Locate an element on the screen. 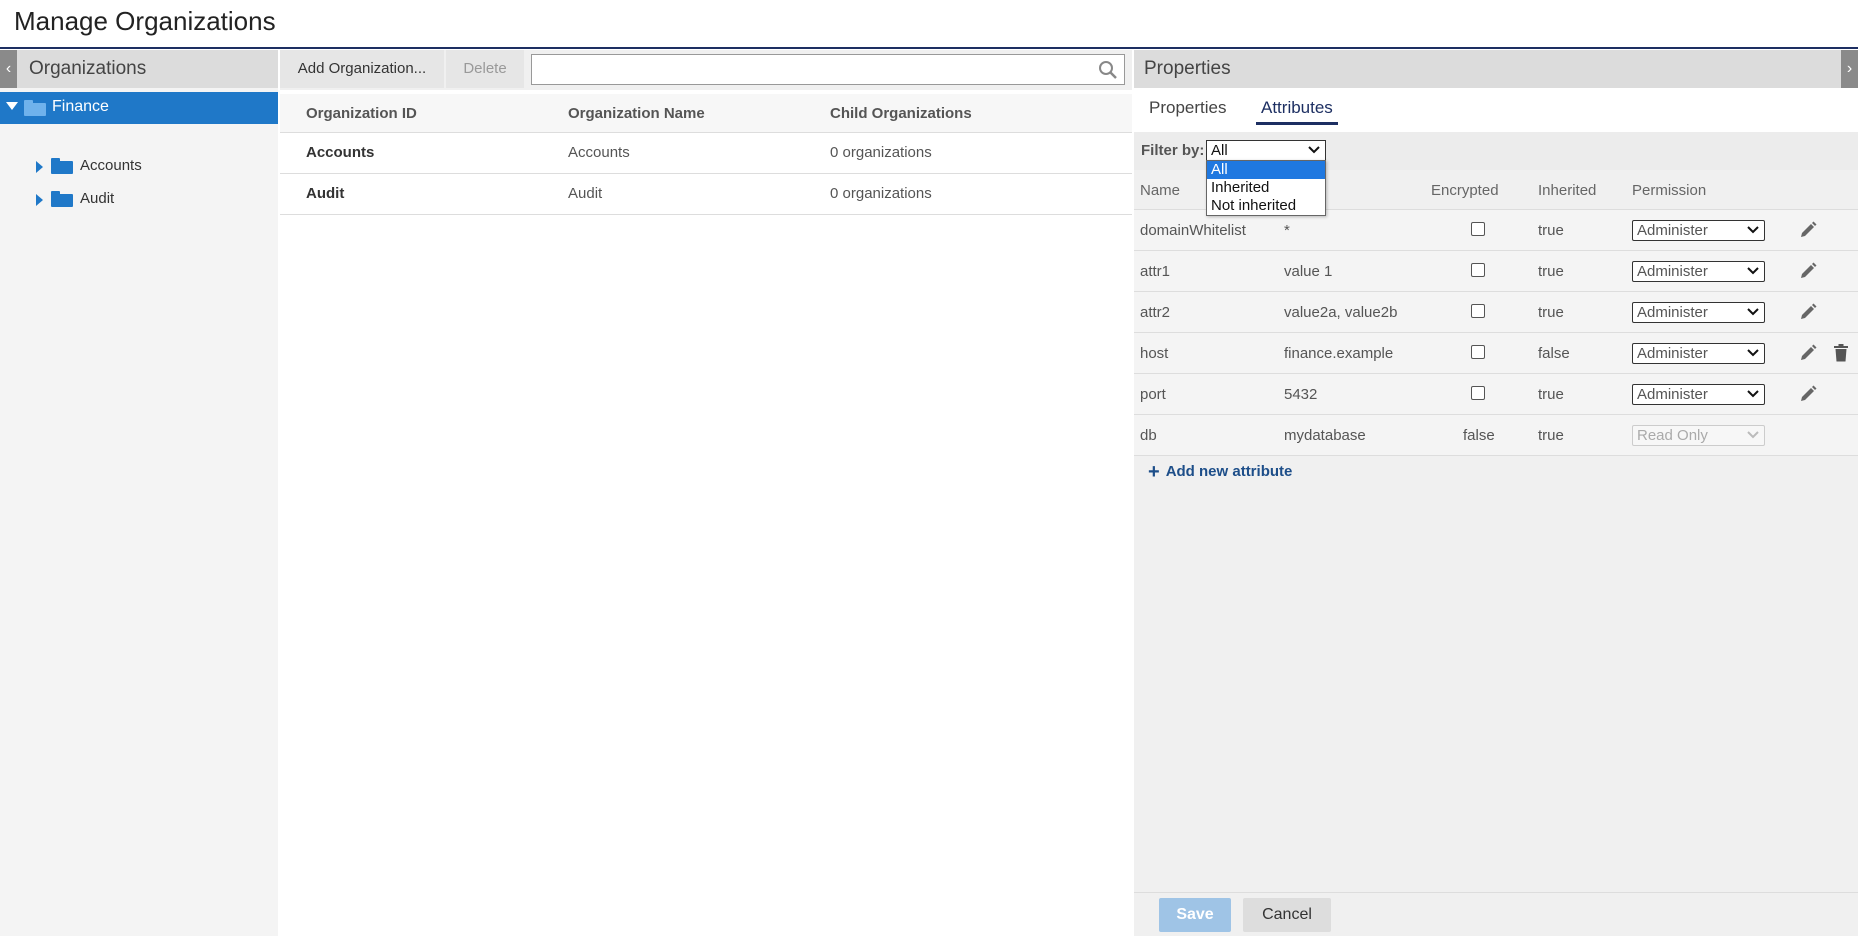 This screenshot has width=1858, height=936. filter-select: All is located at coordinates (1266, 150).